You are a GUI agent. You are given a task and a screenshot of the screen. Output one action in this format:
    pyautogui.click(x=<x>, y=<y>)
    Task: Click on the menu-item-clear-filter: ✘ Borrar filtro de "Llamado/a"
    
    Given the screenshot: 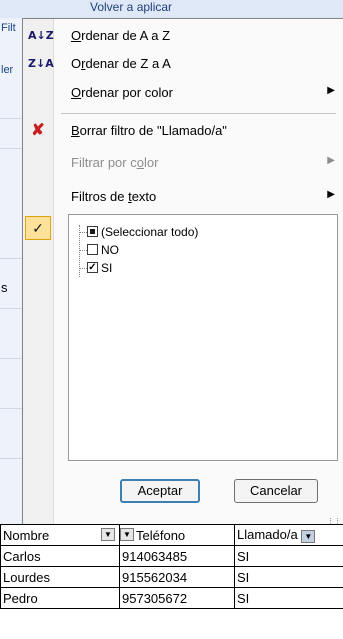 What is the action you would take?
    pyautogui.click(x=183, y=131)
    